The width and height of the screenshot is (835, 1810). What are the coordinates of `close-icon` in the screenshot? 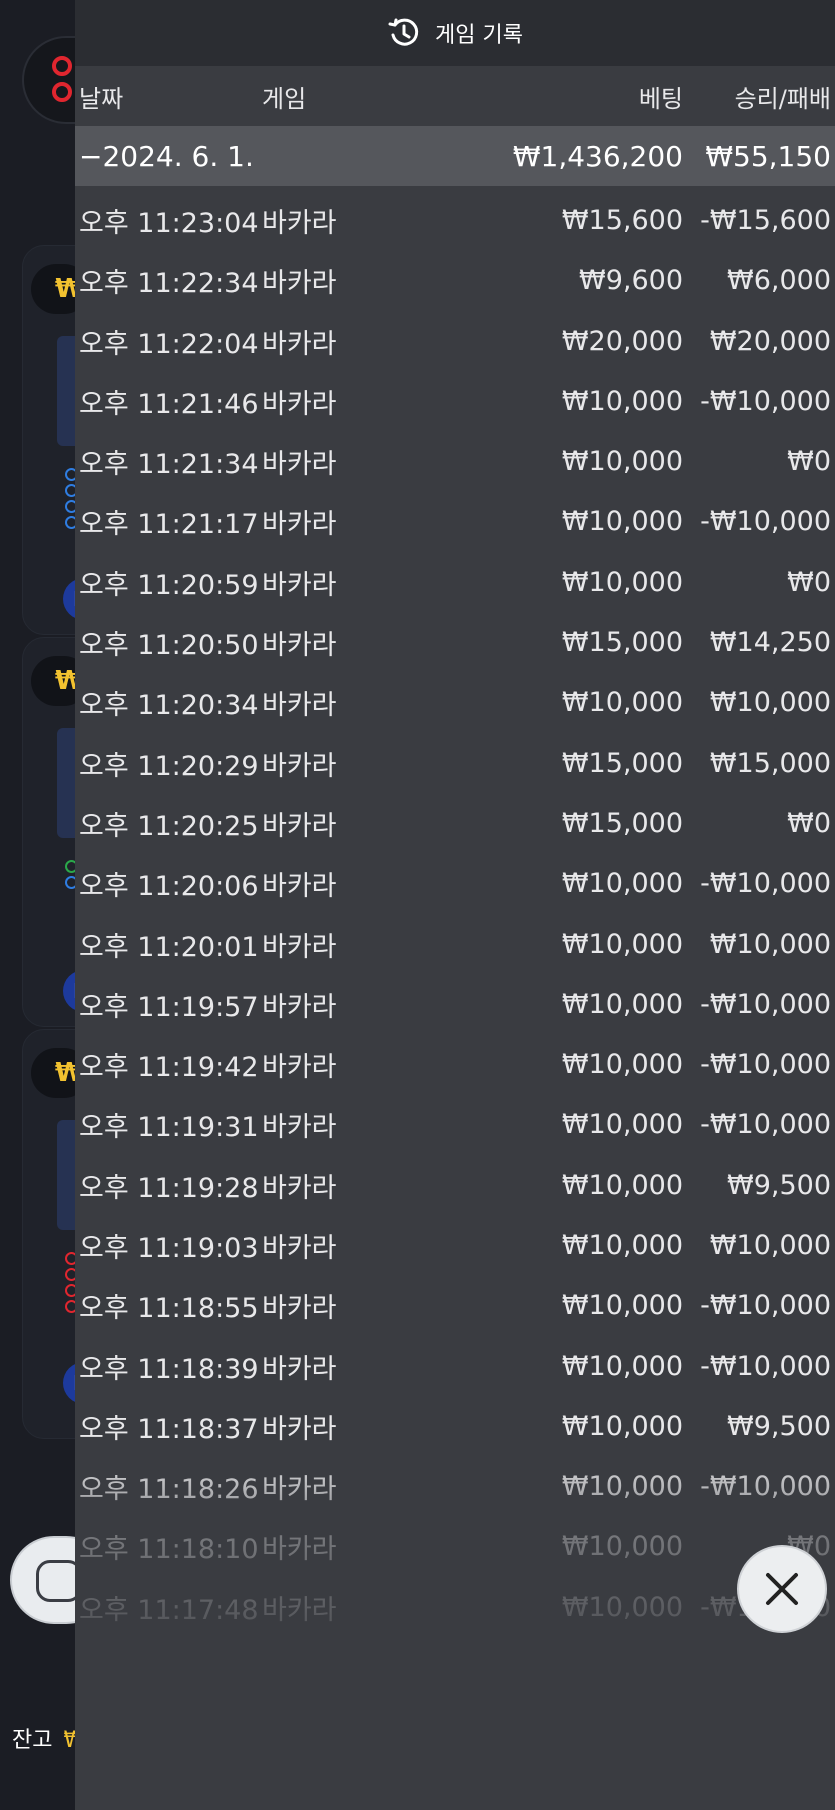 It's located at (782, 1589).